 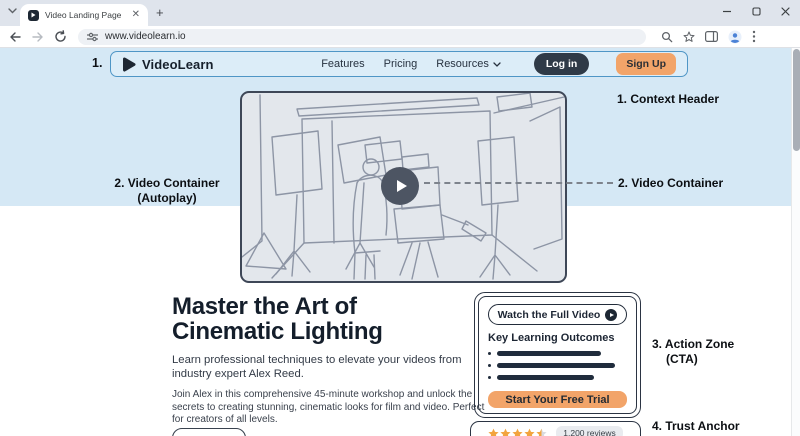 What do you see at coordinates (129, 64) in the screenshot?
I see `brand-play-logo-icon` at bounding box center [129, 64].